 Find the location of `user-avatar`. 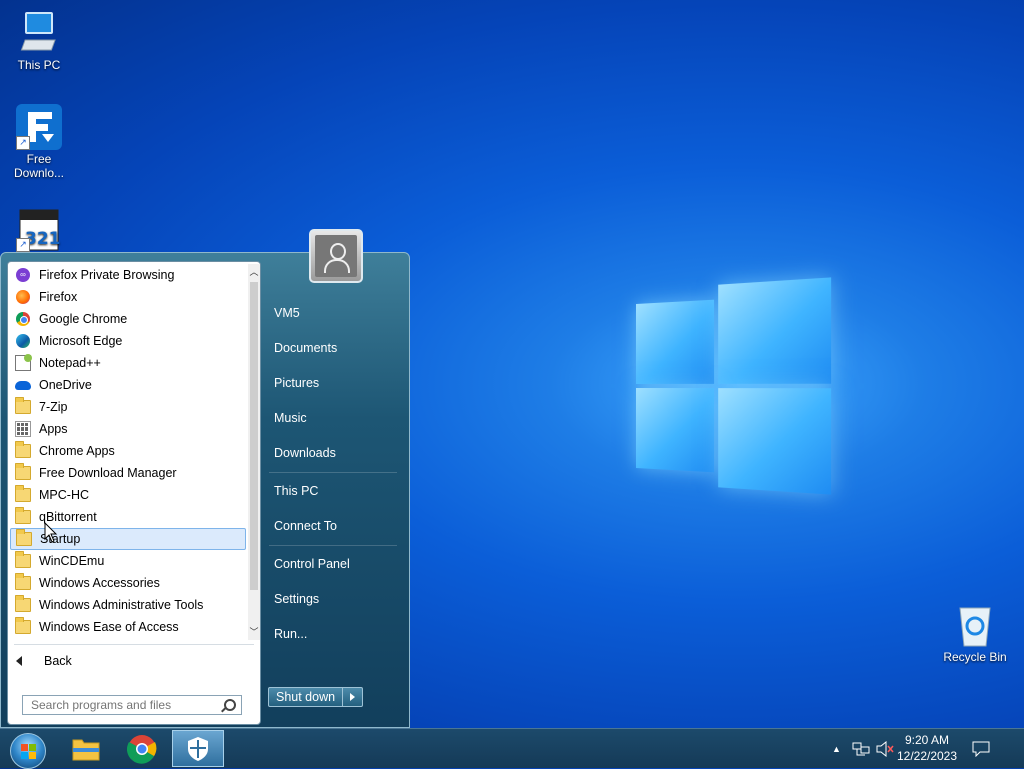

user-avatar is located at coordinates (336, 256).